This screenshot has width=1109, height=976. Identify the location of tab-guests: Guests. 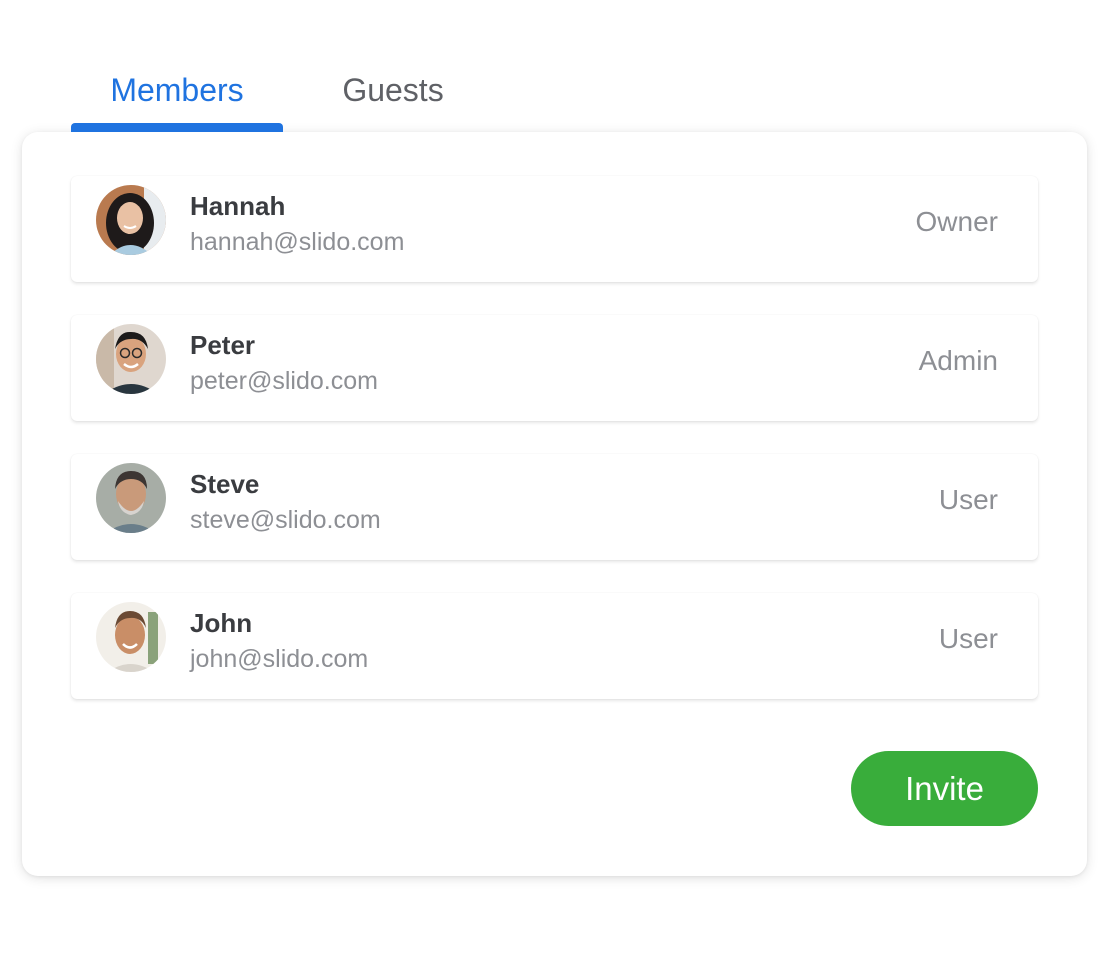
(393, 97).